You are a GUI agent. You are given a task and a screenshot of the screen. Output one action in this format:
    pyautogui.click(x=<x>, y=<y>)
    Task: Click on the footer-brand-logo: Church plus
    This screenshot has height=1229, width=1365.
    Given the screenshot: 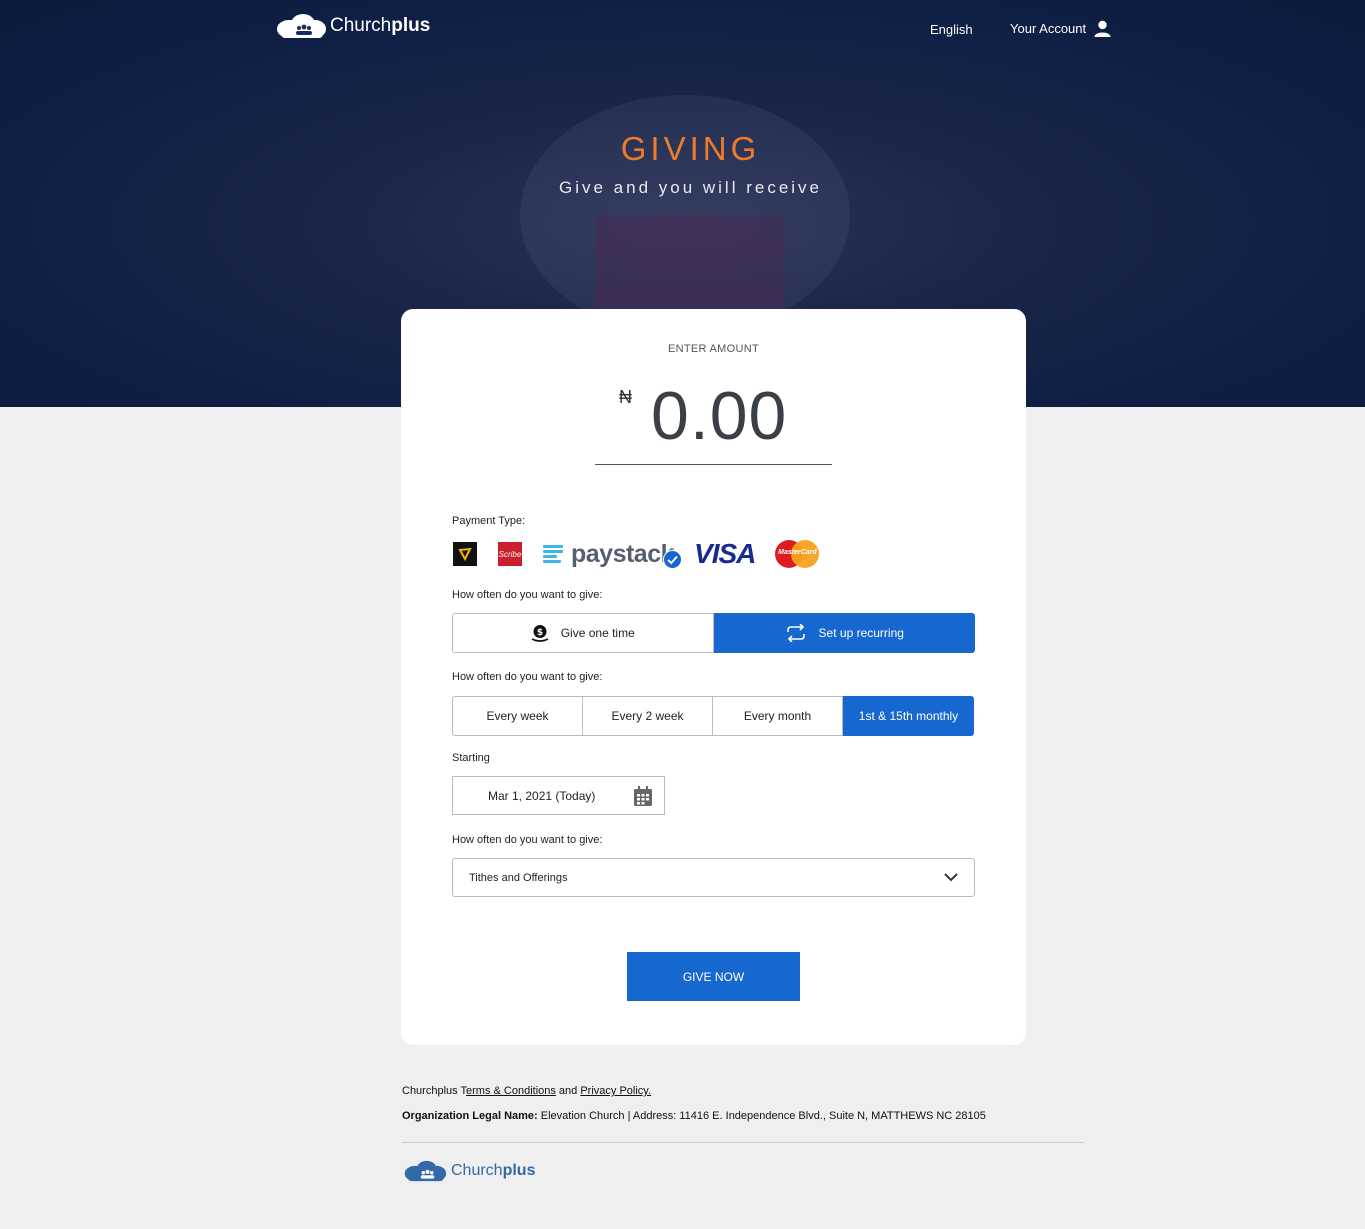 What is the action you would take?
    pyautogui.click(x=468, y=1171)
    